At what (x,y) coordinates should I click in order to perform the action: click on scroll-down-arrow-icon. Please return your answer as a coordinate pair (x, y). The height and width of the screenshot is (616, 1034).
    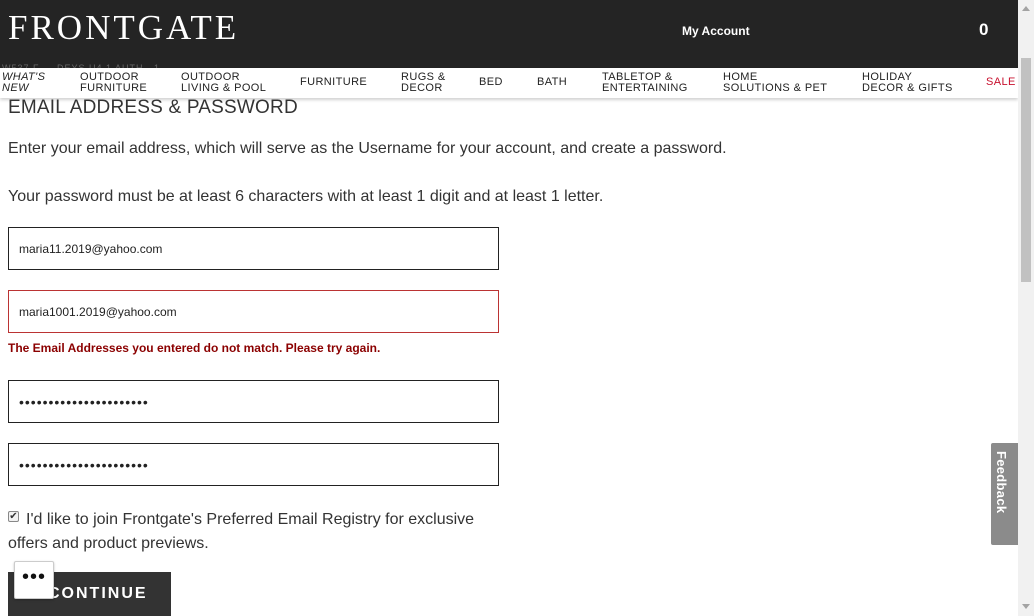
    Looking at the image, I should click on (1026, 606).